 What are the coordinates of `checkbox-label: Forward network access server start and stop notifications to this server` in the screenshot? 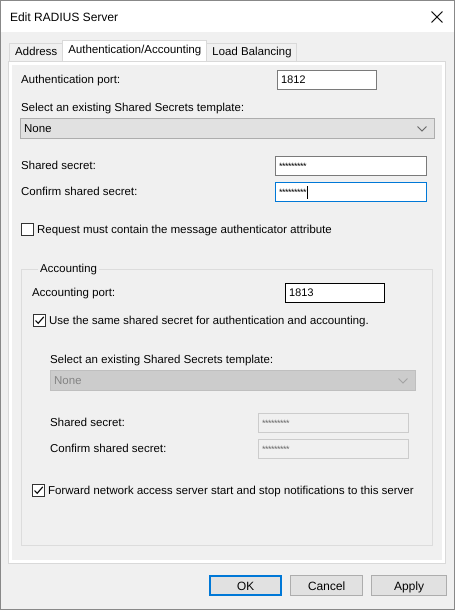 It's located at (231, 490).